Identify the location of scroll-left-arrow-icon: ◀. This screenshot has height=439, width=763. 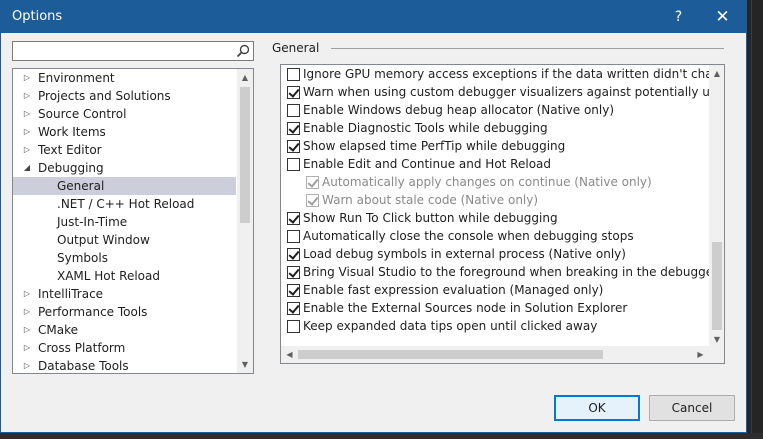
(289, 354).